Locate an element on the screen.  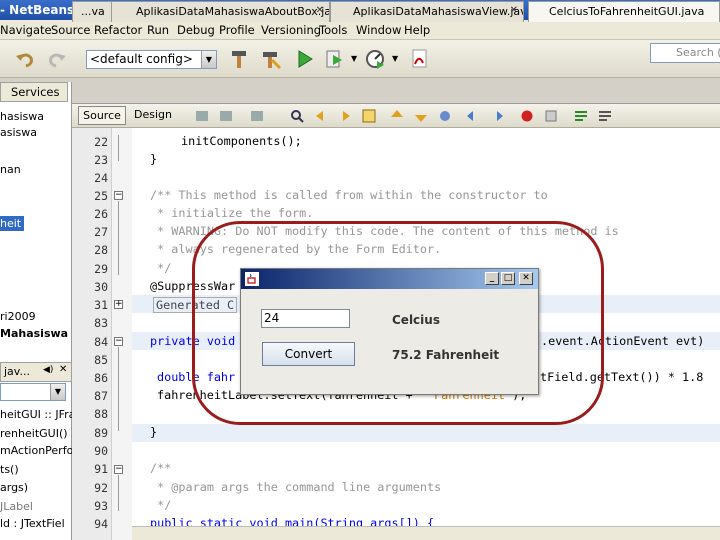
tab-editor-active: CelciusToFahrenheitGUI.java is located at coordinates (624, 11).